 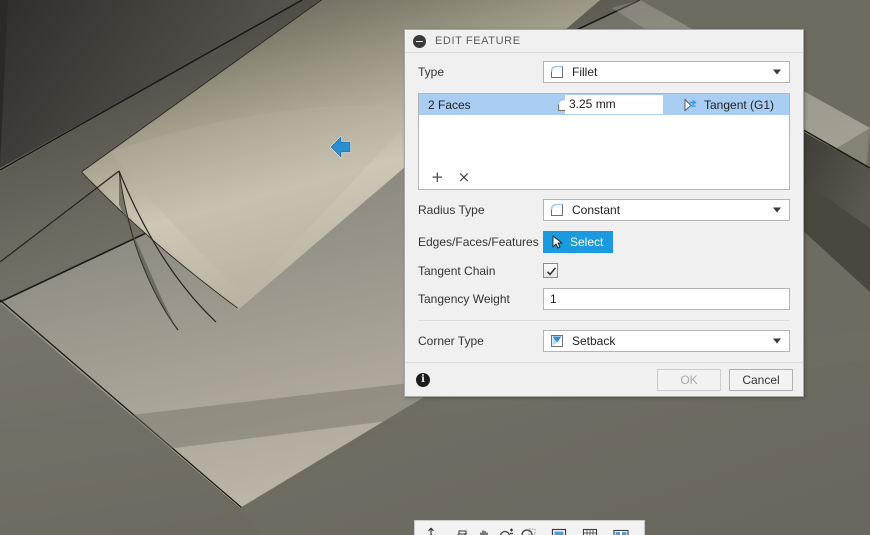 I want to click on nav-viewports, so click(x=624, y=529).